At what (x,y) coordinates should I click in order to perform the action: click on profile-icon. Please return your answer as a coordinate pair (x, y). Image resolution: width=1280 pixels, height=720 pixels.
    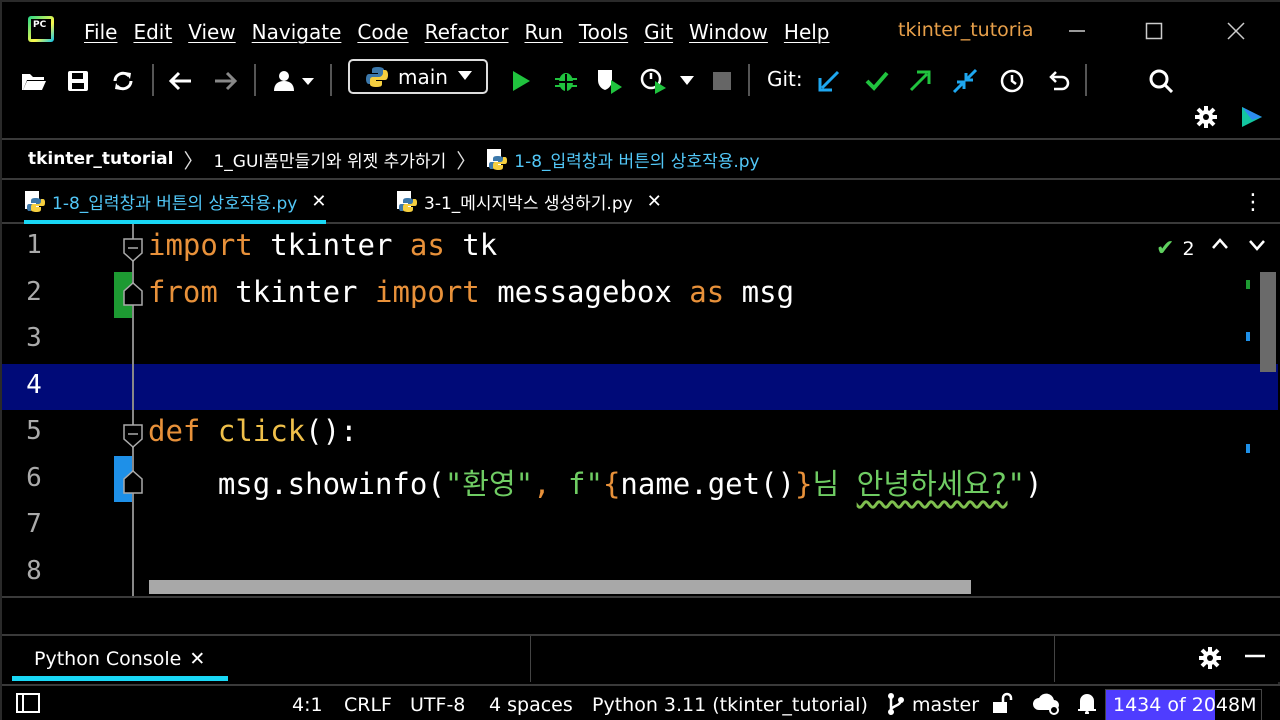
    Looking at the image, I should click on (654, 81).